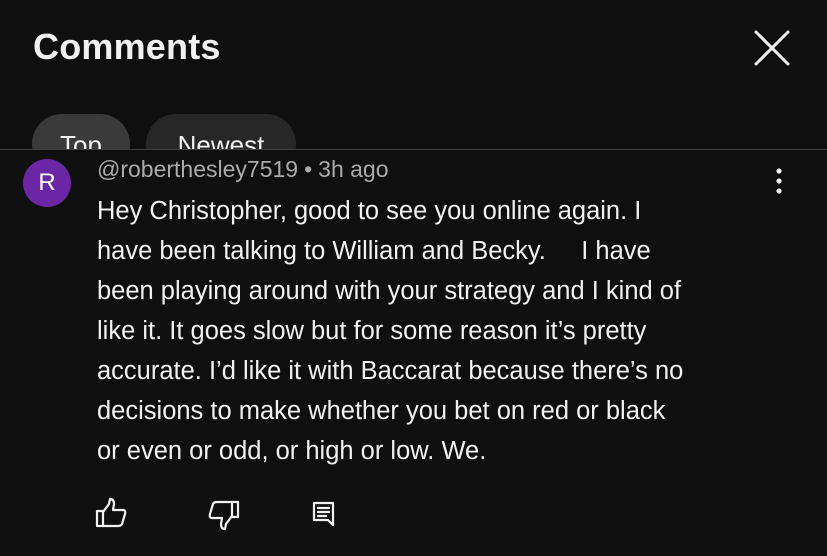 The width and height of the screenshot is (827, 556). What do you see at coordinates (413, 149) in the screenshot?
I see `header-divider` at bounding box center [413, 149].